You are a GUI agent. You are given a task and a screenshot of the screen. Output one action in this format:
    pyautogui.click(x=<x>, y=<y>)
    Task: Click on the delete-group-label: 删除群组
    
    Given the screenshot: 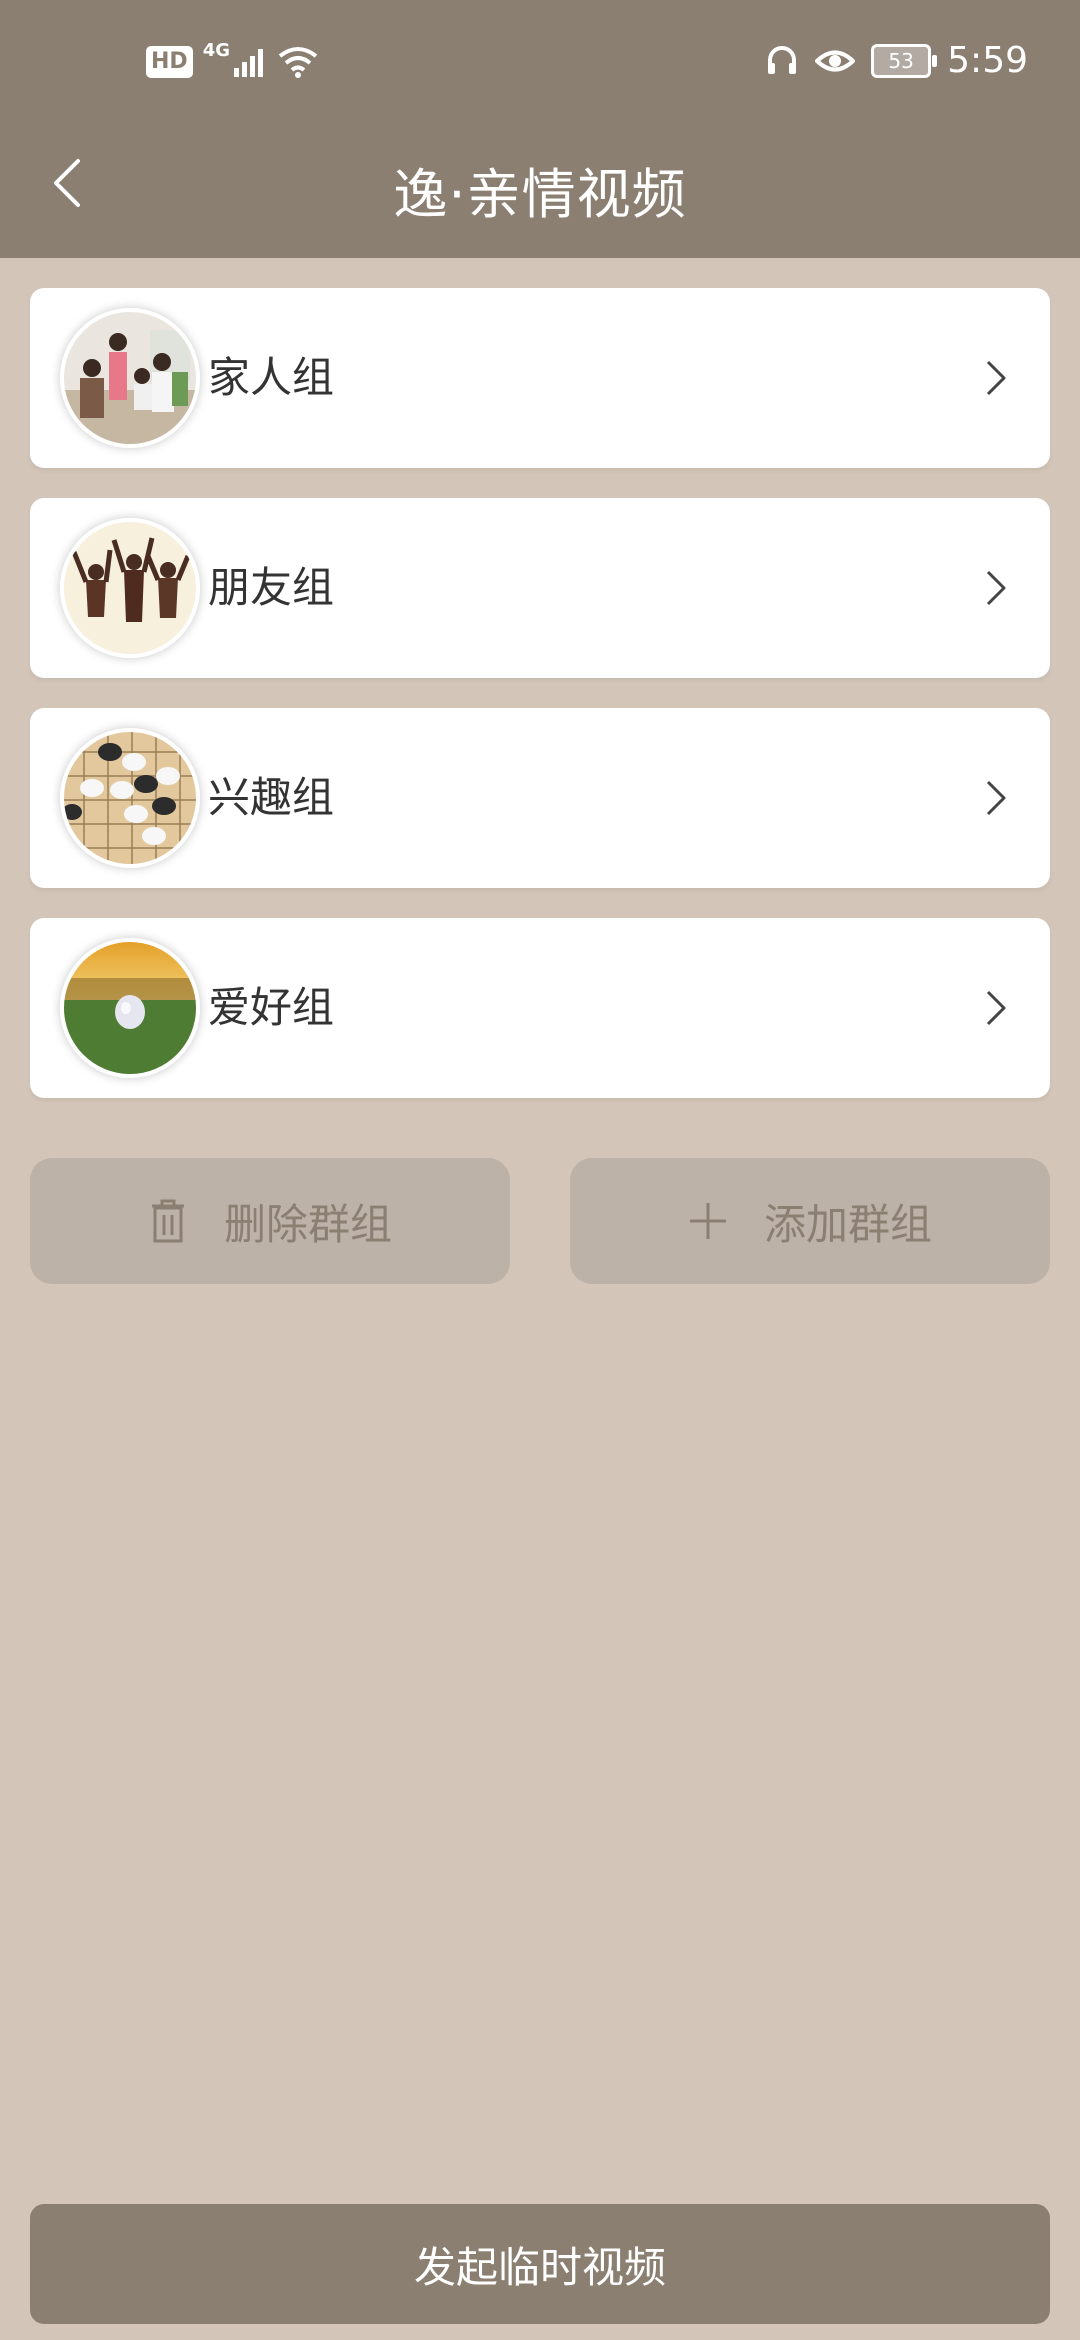 What is the action you would take?
    pyautogui.click(x=307, y=1224)
    